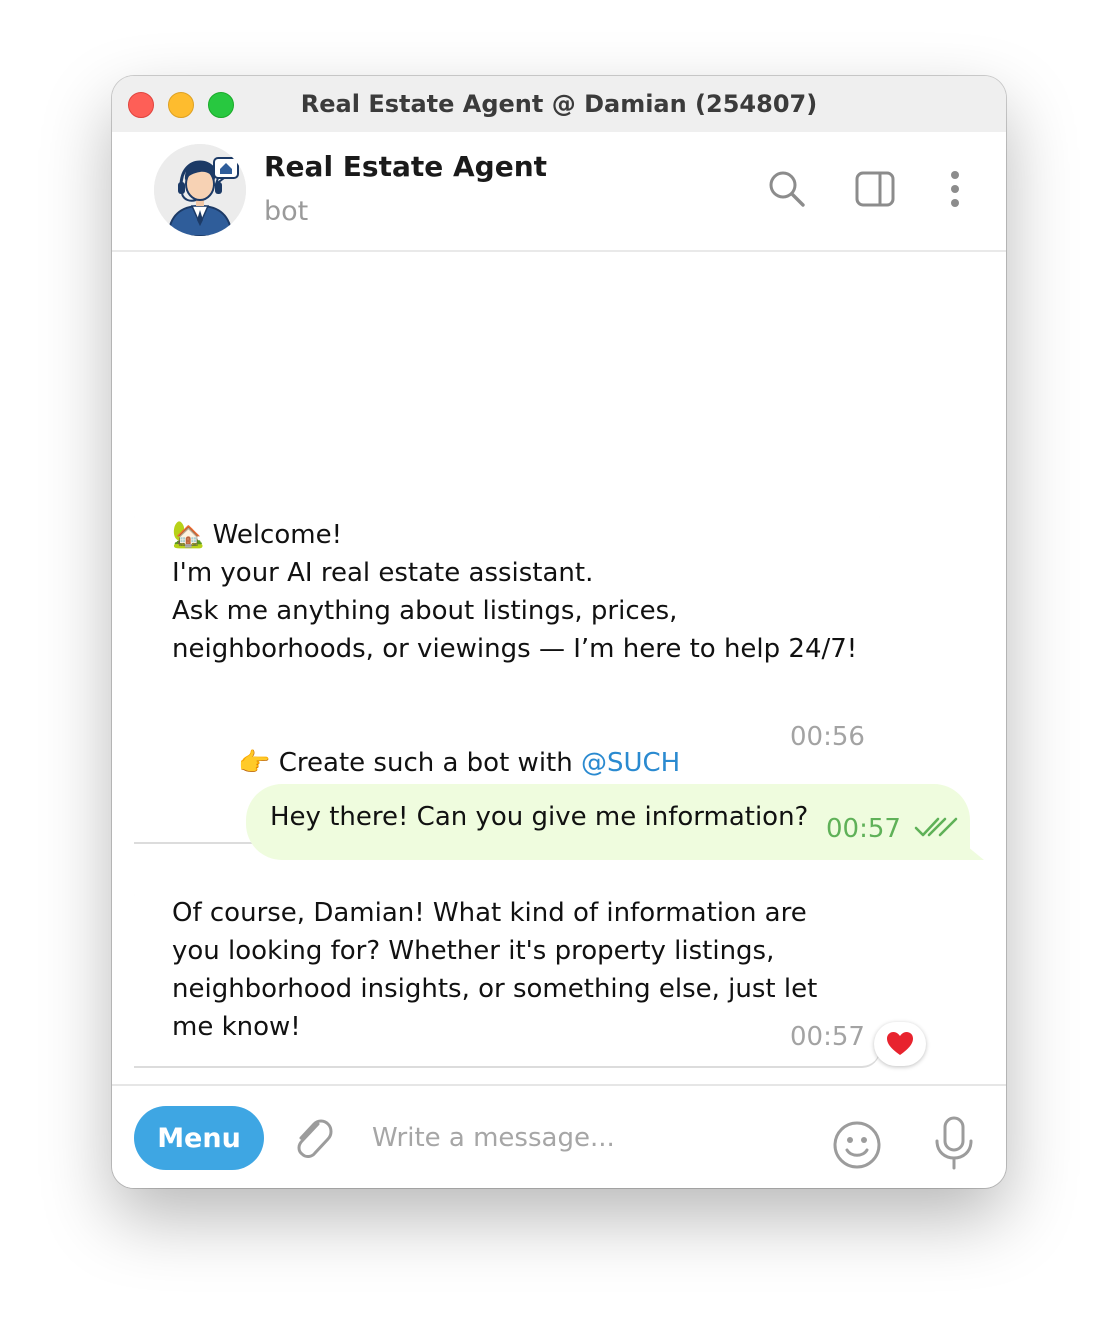 The height and width of the screenshot is (1336, 1118). Describe the element at coordinates (199, 1138) in the screenshot. I see `menu-button: Menu` at that location.